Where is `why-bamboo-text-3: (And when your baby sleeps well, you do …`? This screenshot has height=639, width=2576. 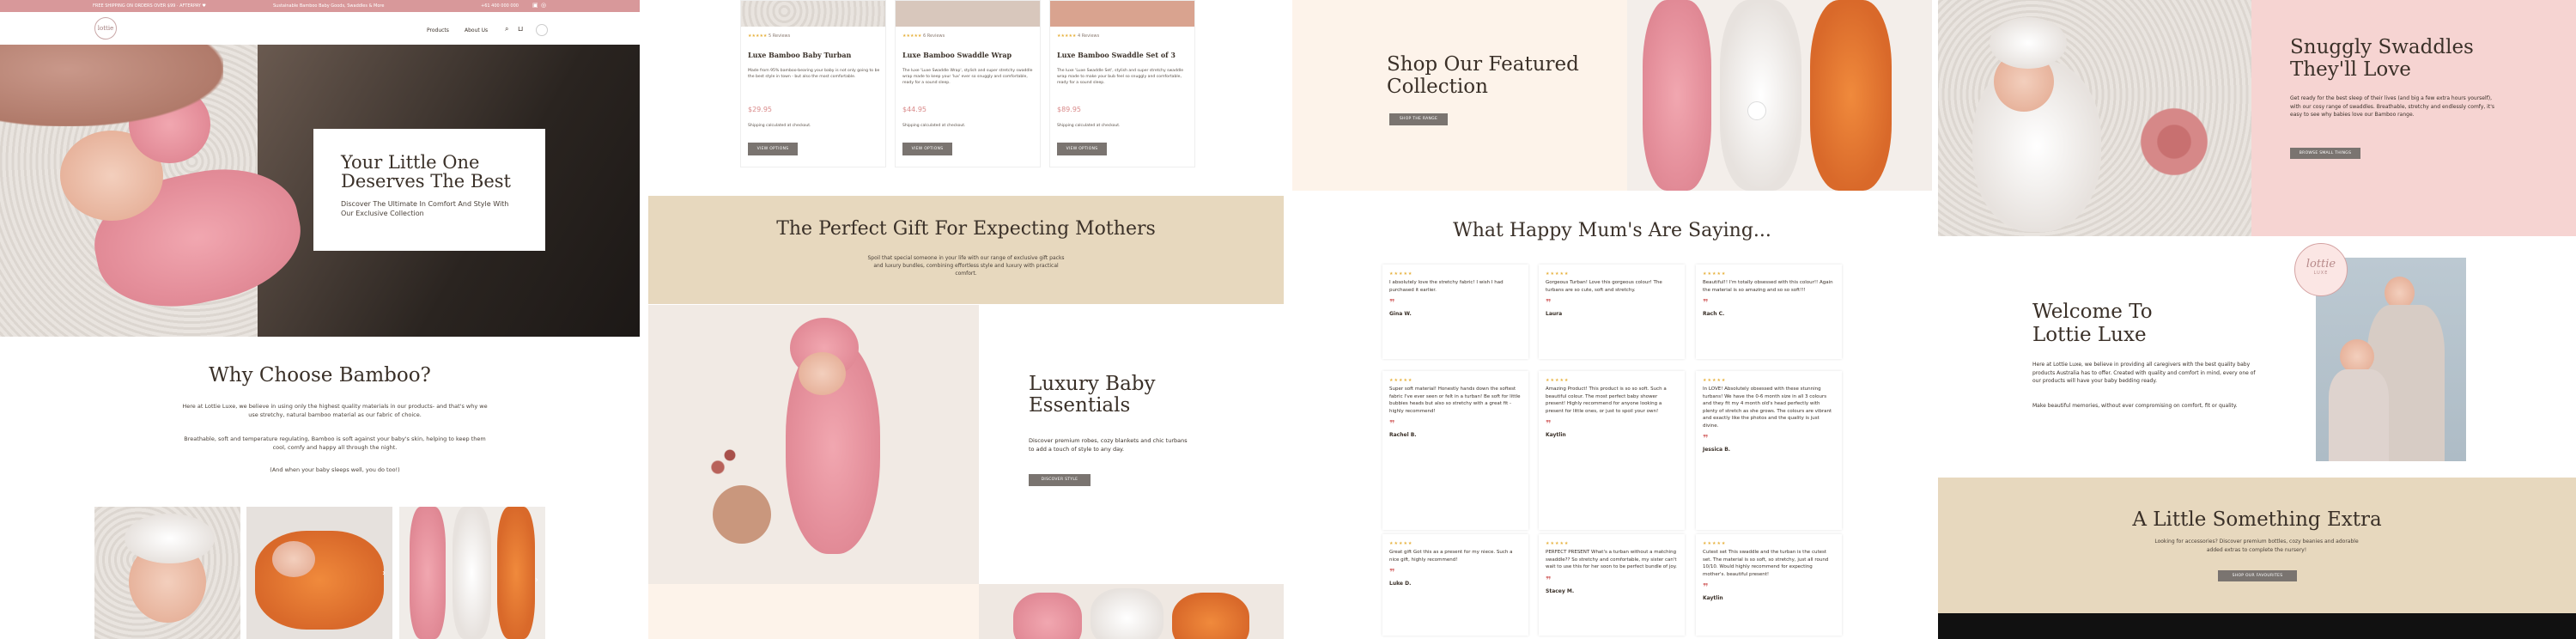
why-bamboo-text-3: (And when your baby sleeps well, you do … is located at coordinates (335, 469).